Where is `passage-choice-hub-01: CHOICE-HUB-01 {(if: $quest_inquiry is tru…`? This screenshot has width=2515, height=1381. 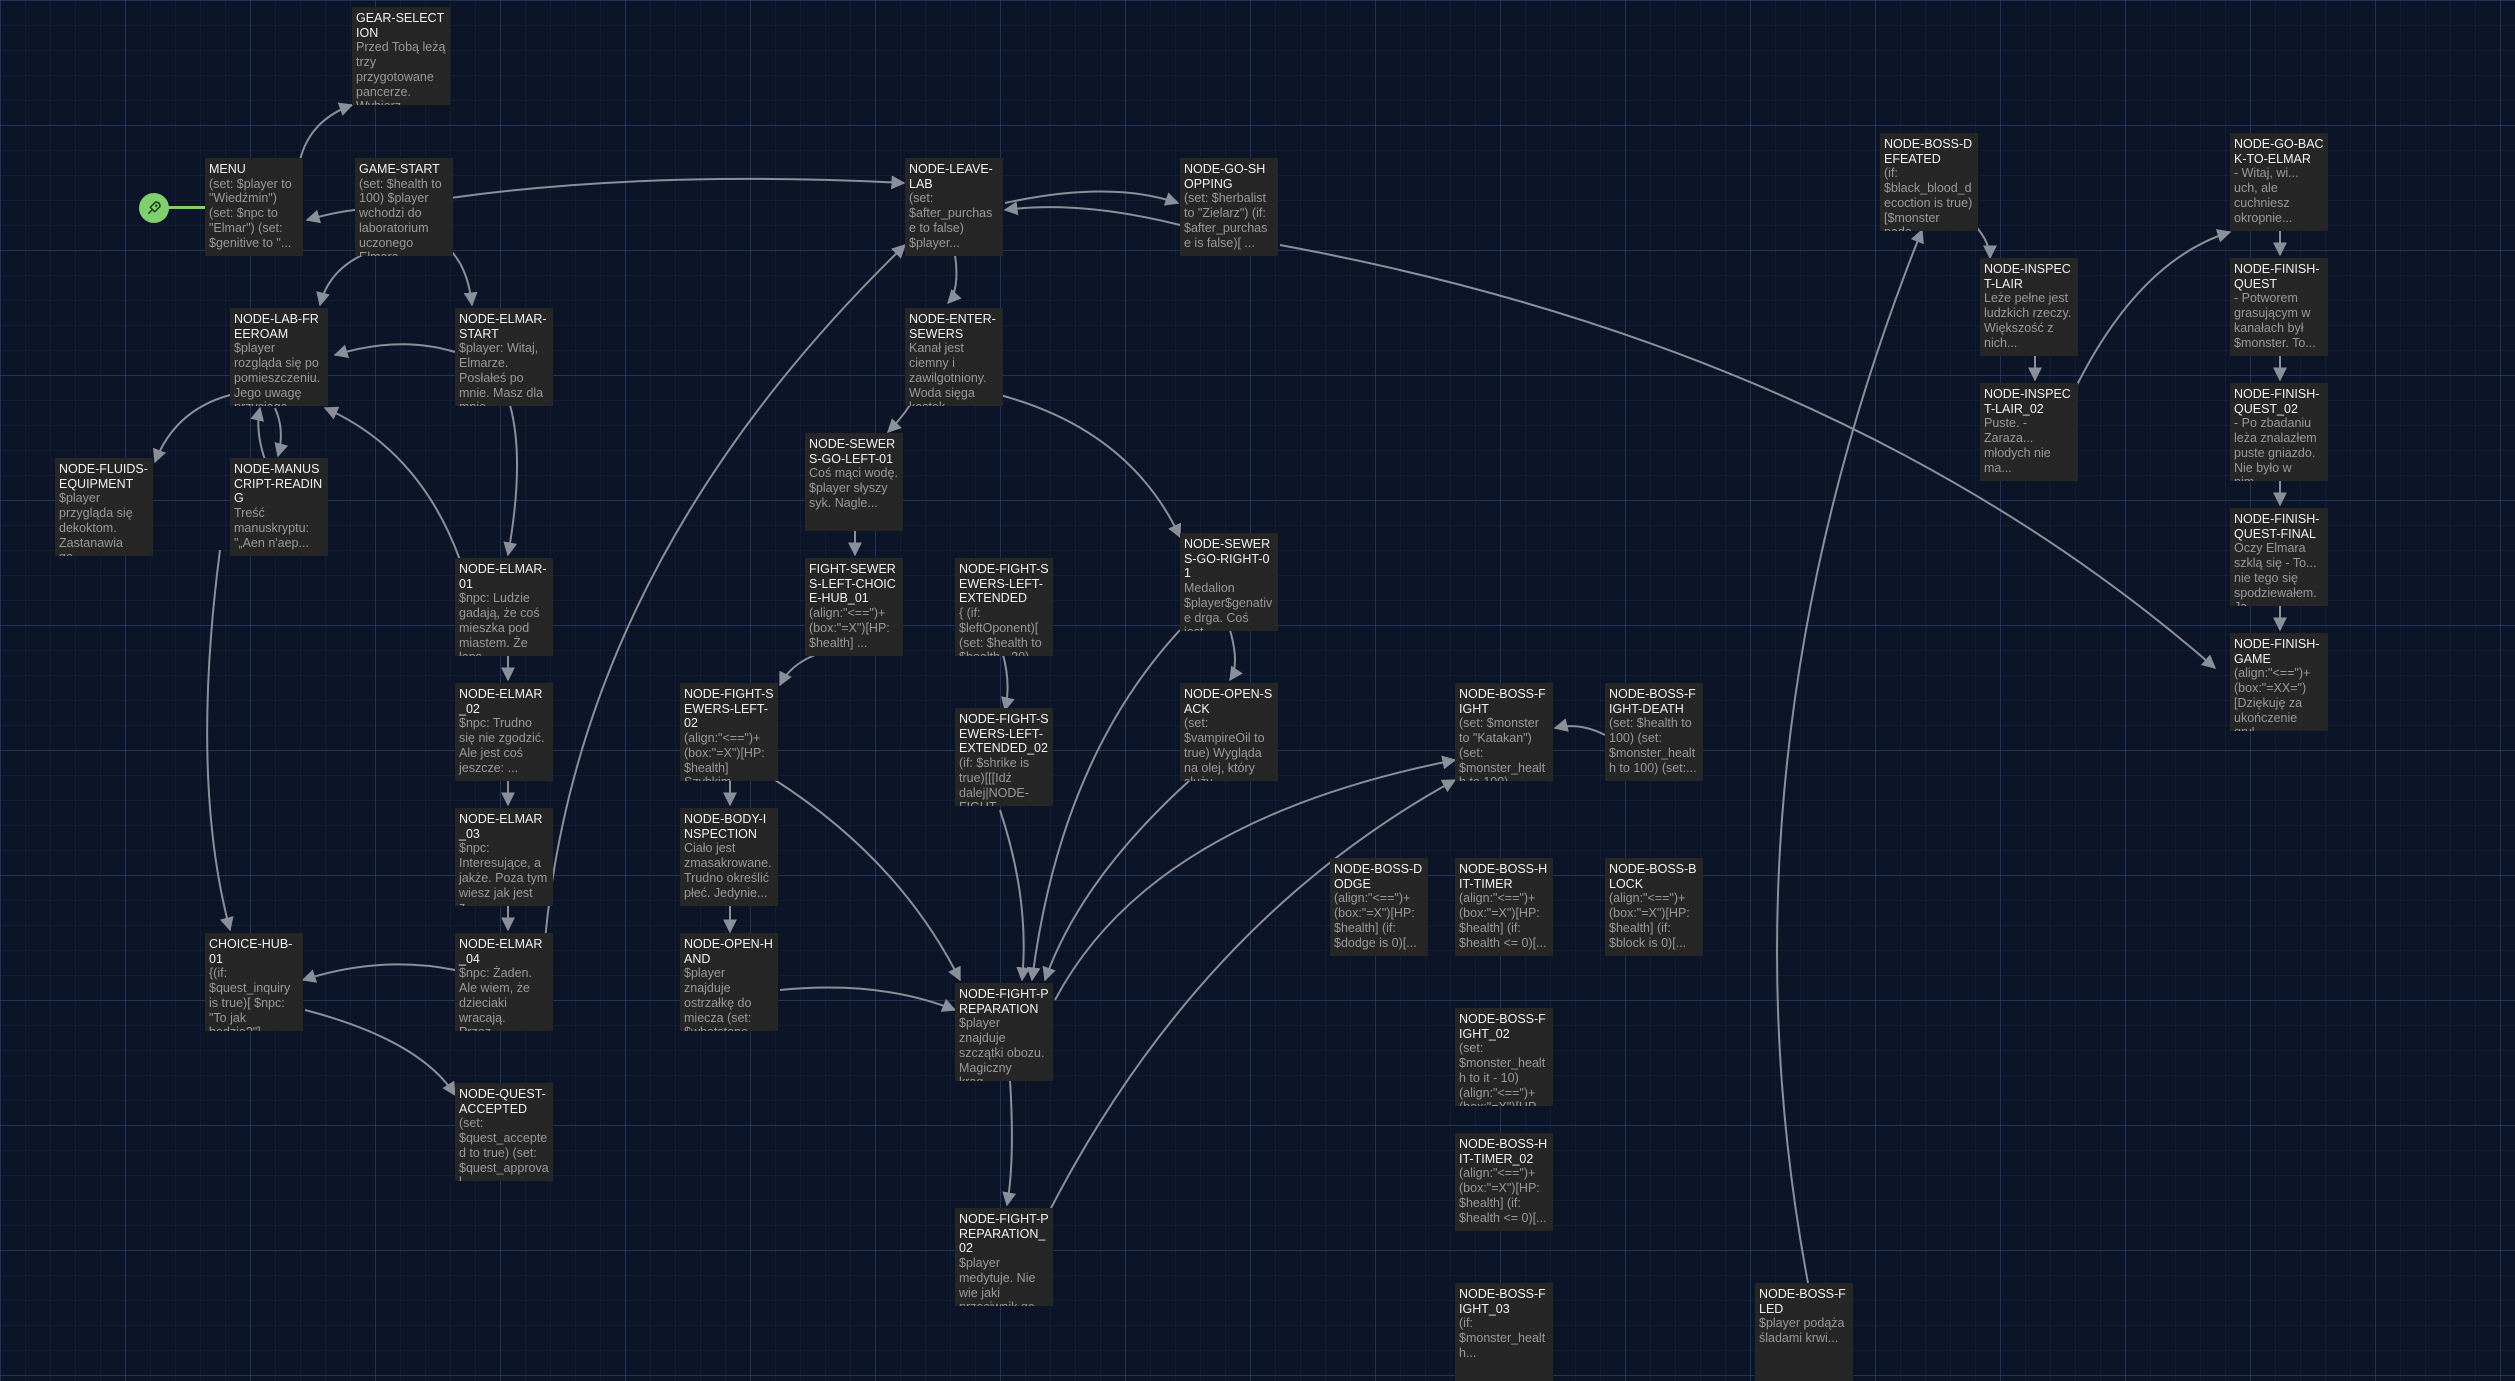
passage-choice-hub-01: CHOICE-HUB-01 {(if: $quest_inquiry is tru… is located at coordinates (254, 982).